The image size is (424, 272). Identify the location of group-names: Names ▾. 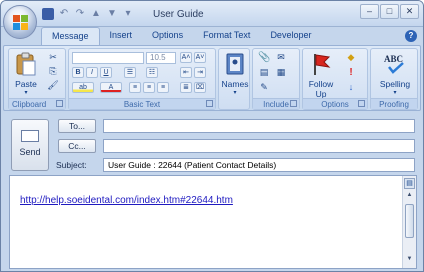
(234, 79).